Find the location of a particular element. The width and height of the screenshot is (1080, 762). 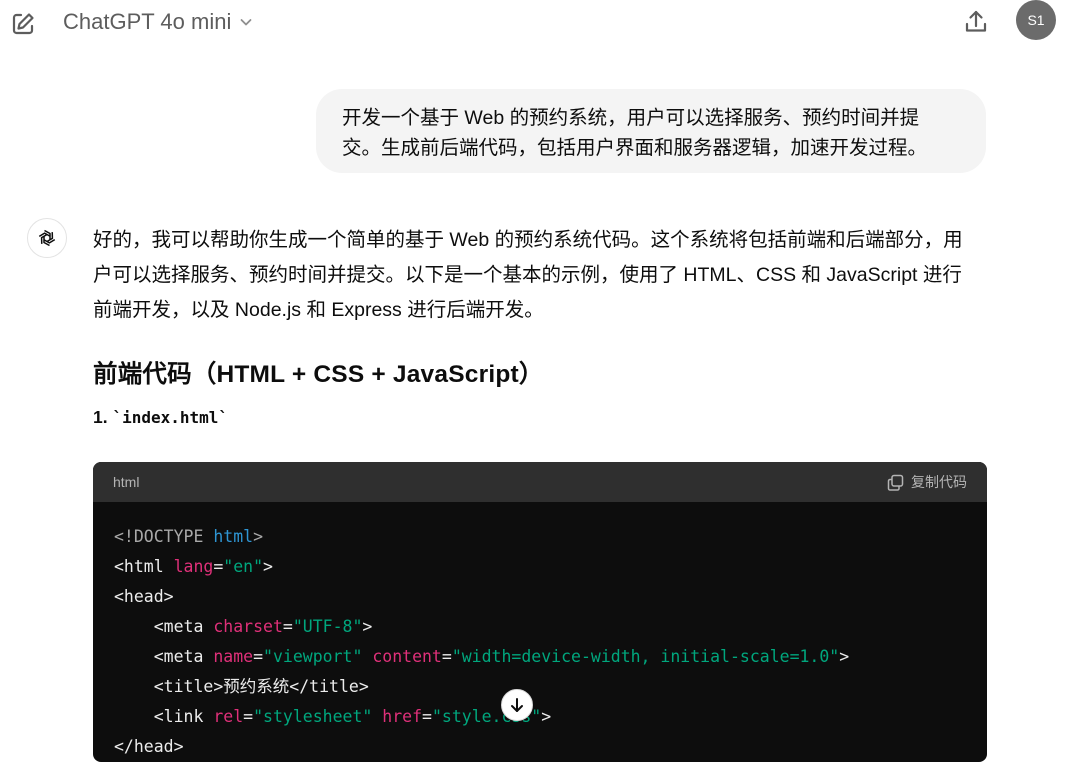

code-token: "viewport" is located at coordinates (313, 656).